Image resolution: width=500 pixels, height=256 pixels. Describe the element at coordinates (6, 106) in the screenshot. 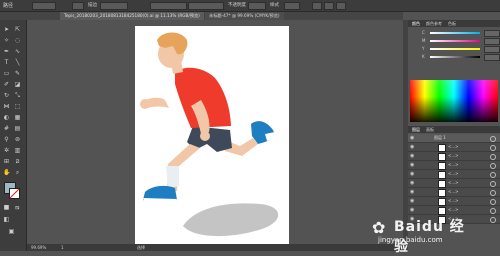

I see `width-tool-icon: ⋈` at that location.